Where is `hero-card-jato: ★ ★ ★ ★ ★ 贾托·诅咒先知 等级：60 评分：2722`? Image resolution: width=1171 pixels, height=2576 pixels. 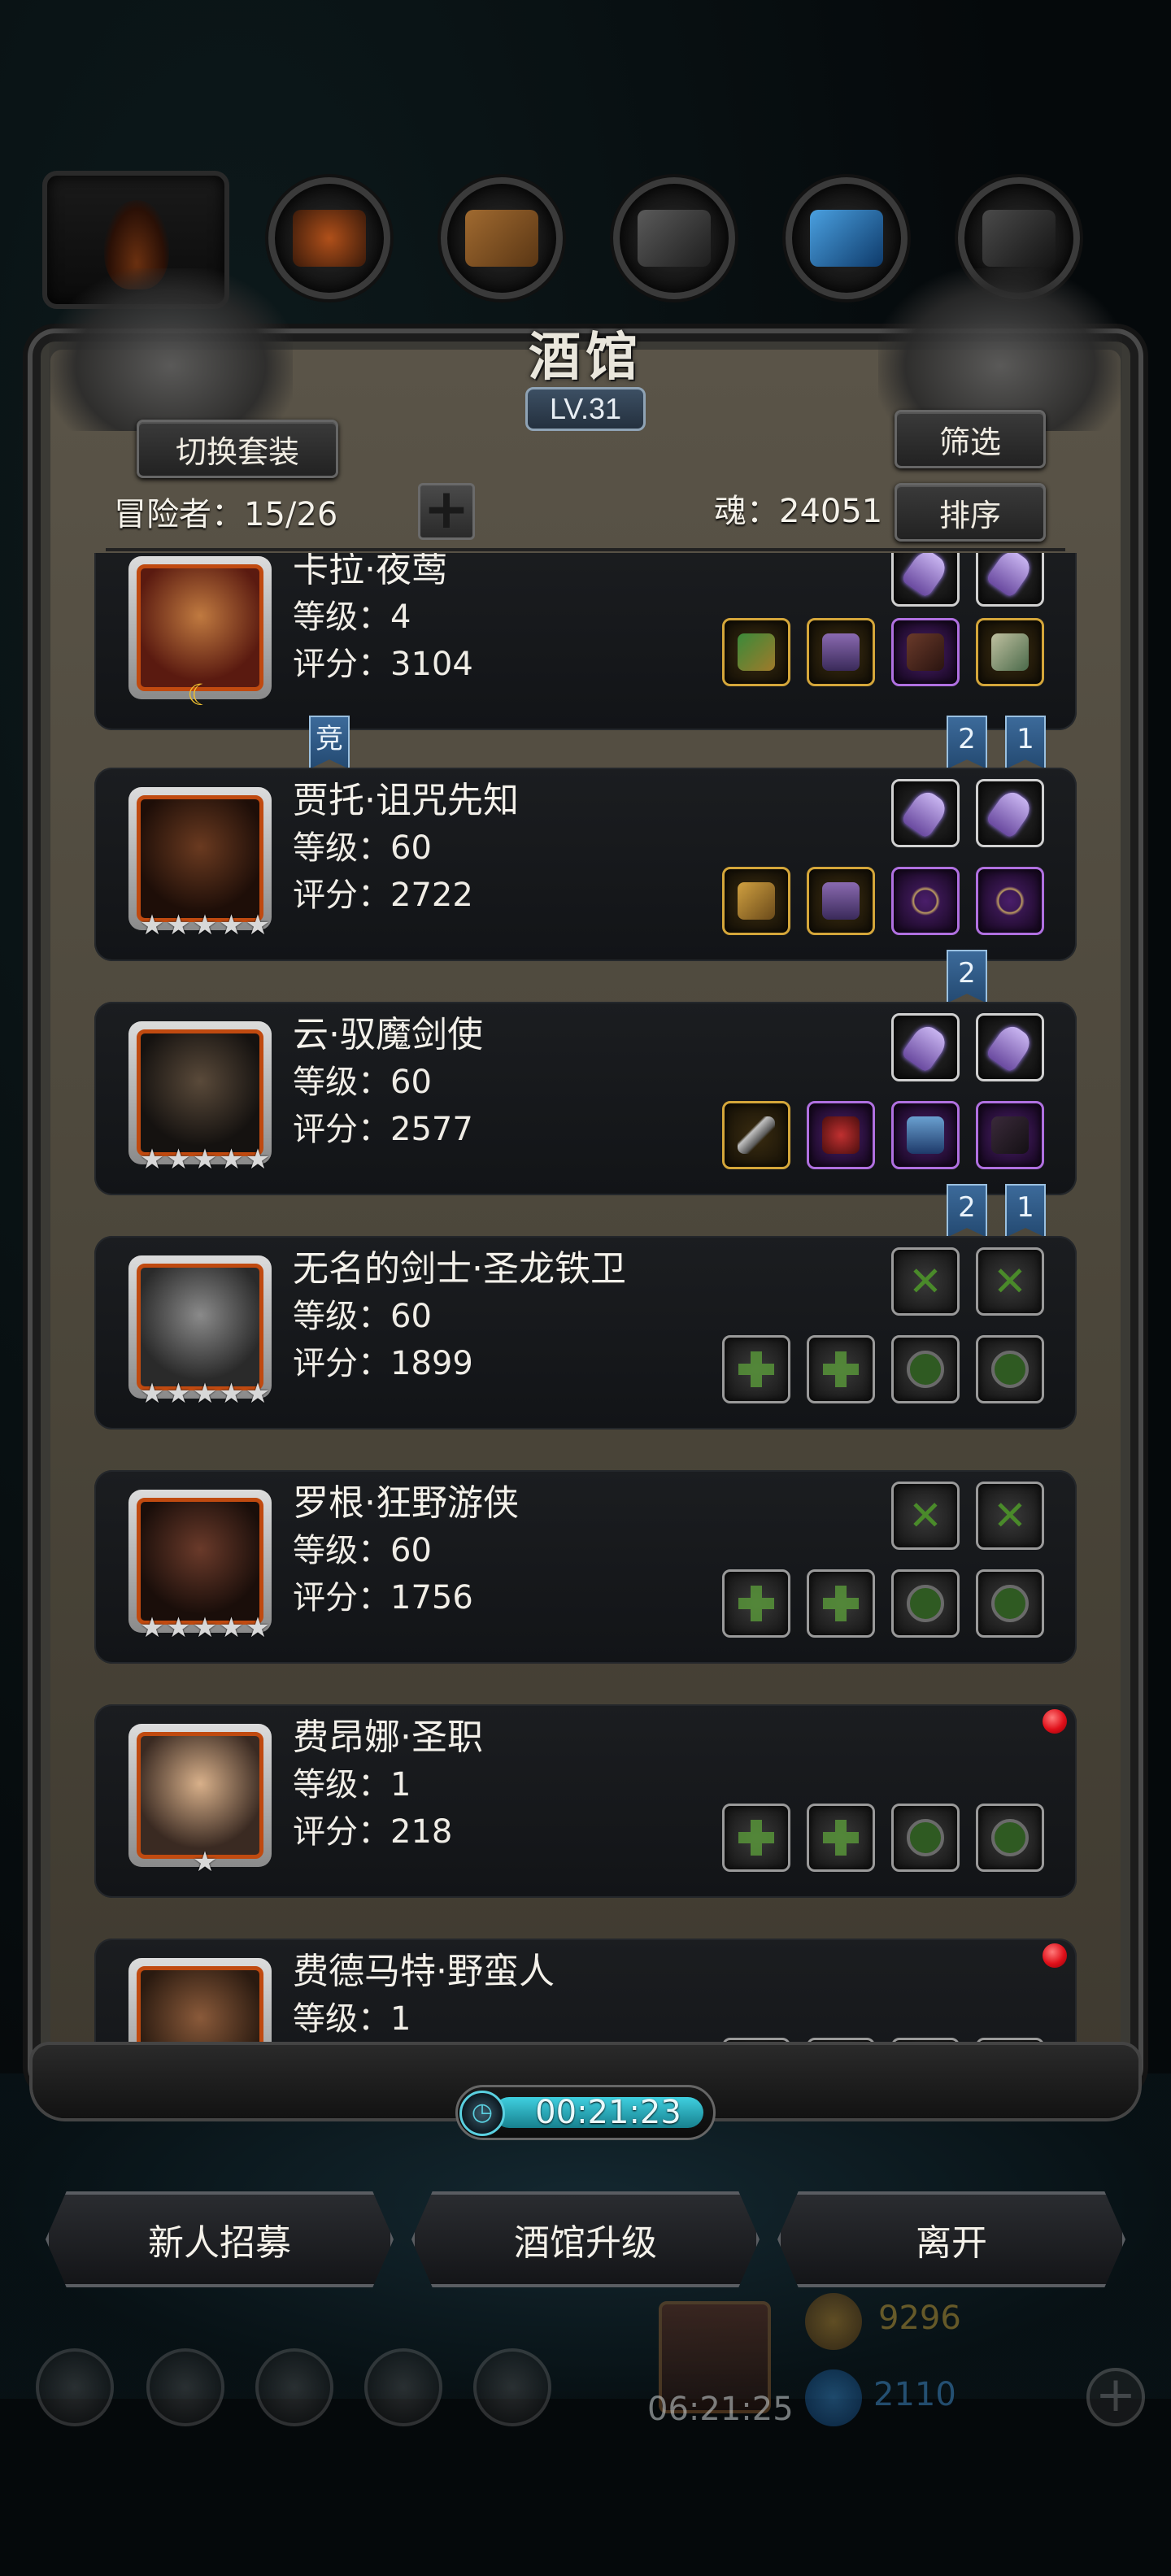 hero-card-jato: ★ ★ ★ ★ ★ 贾托·诅咒先知 等级：60 评分：2722 is located at coordinates (585, 864).